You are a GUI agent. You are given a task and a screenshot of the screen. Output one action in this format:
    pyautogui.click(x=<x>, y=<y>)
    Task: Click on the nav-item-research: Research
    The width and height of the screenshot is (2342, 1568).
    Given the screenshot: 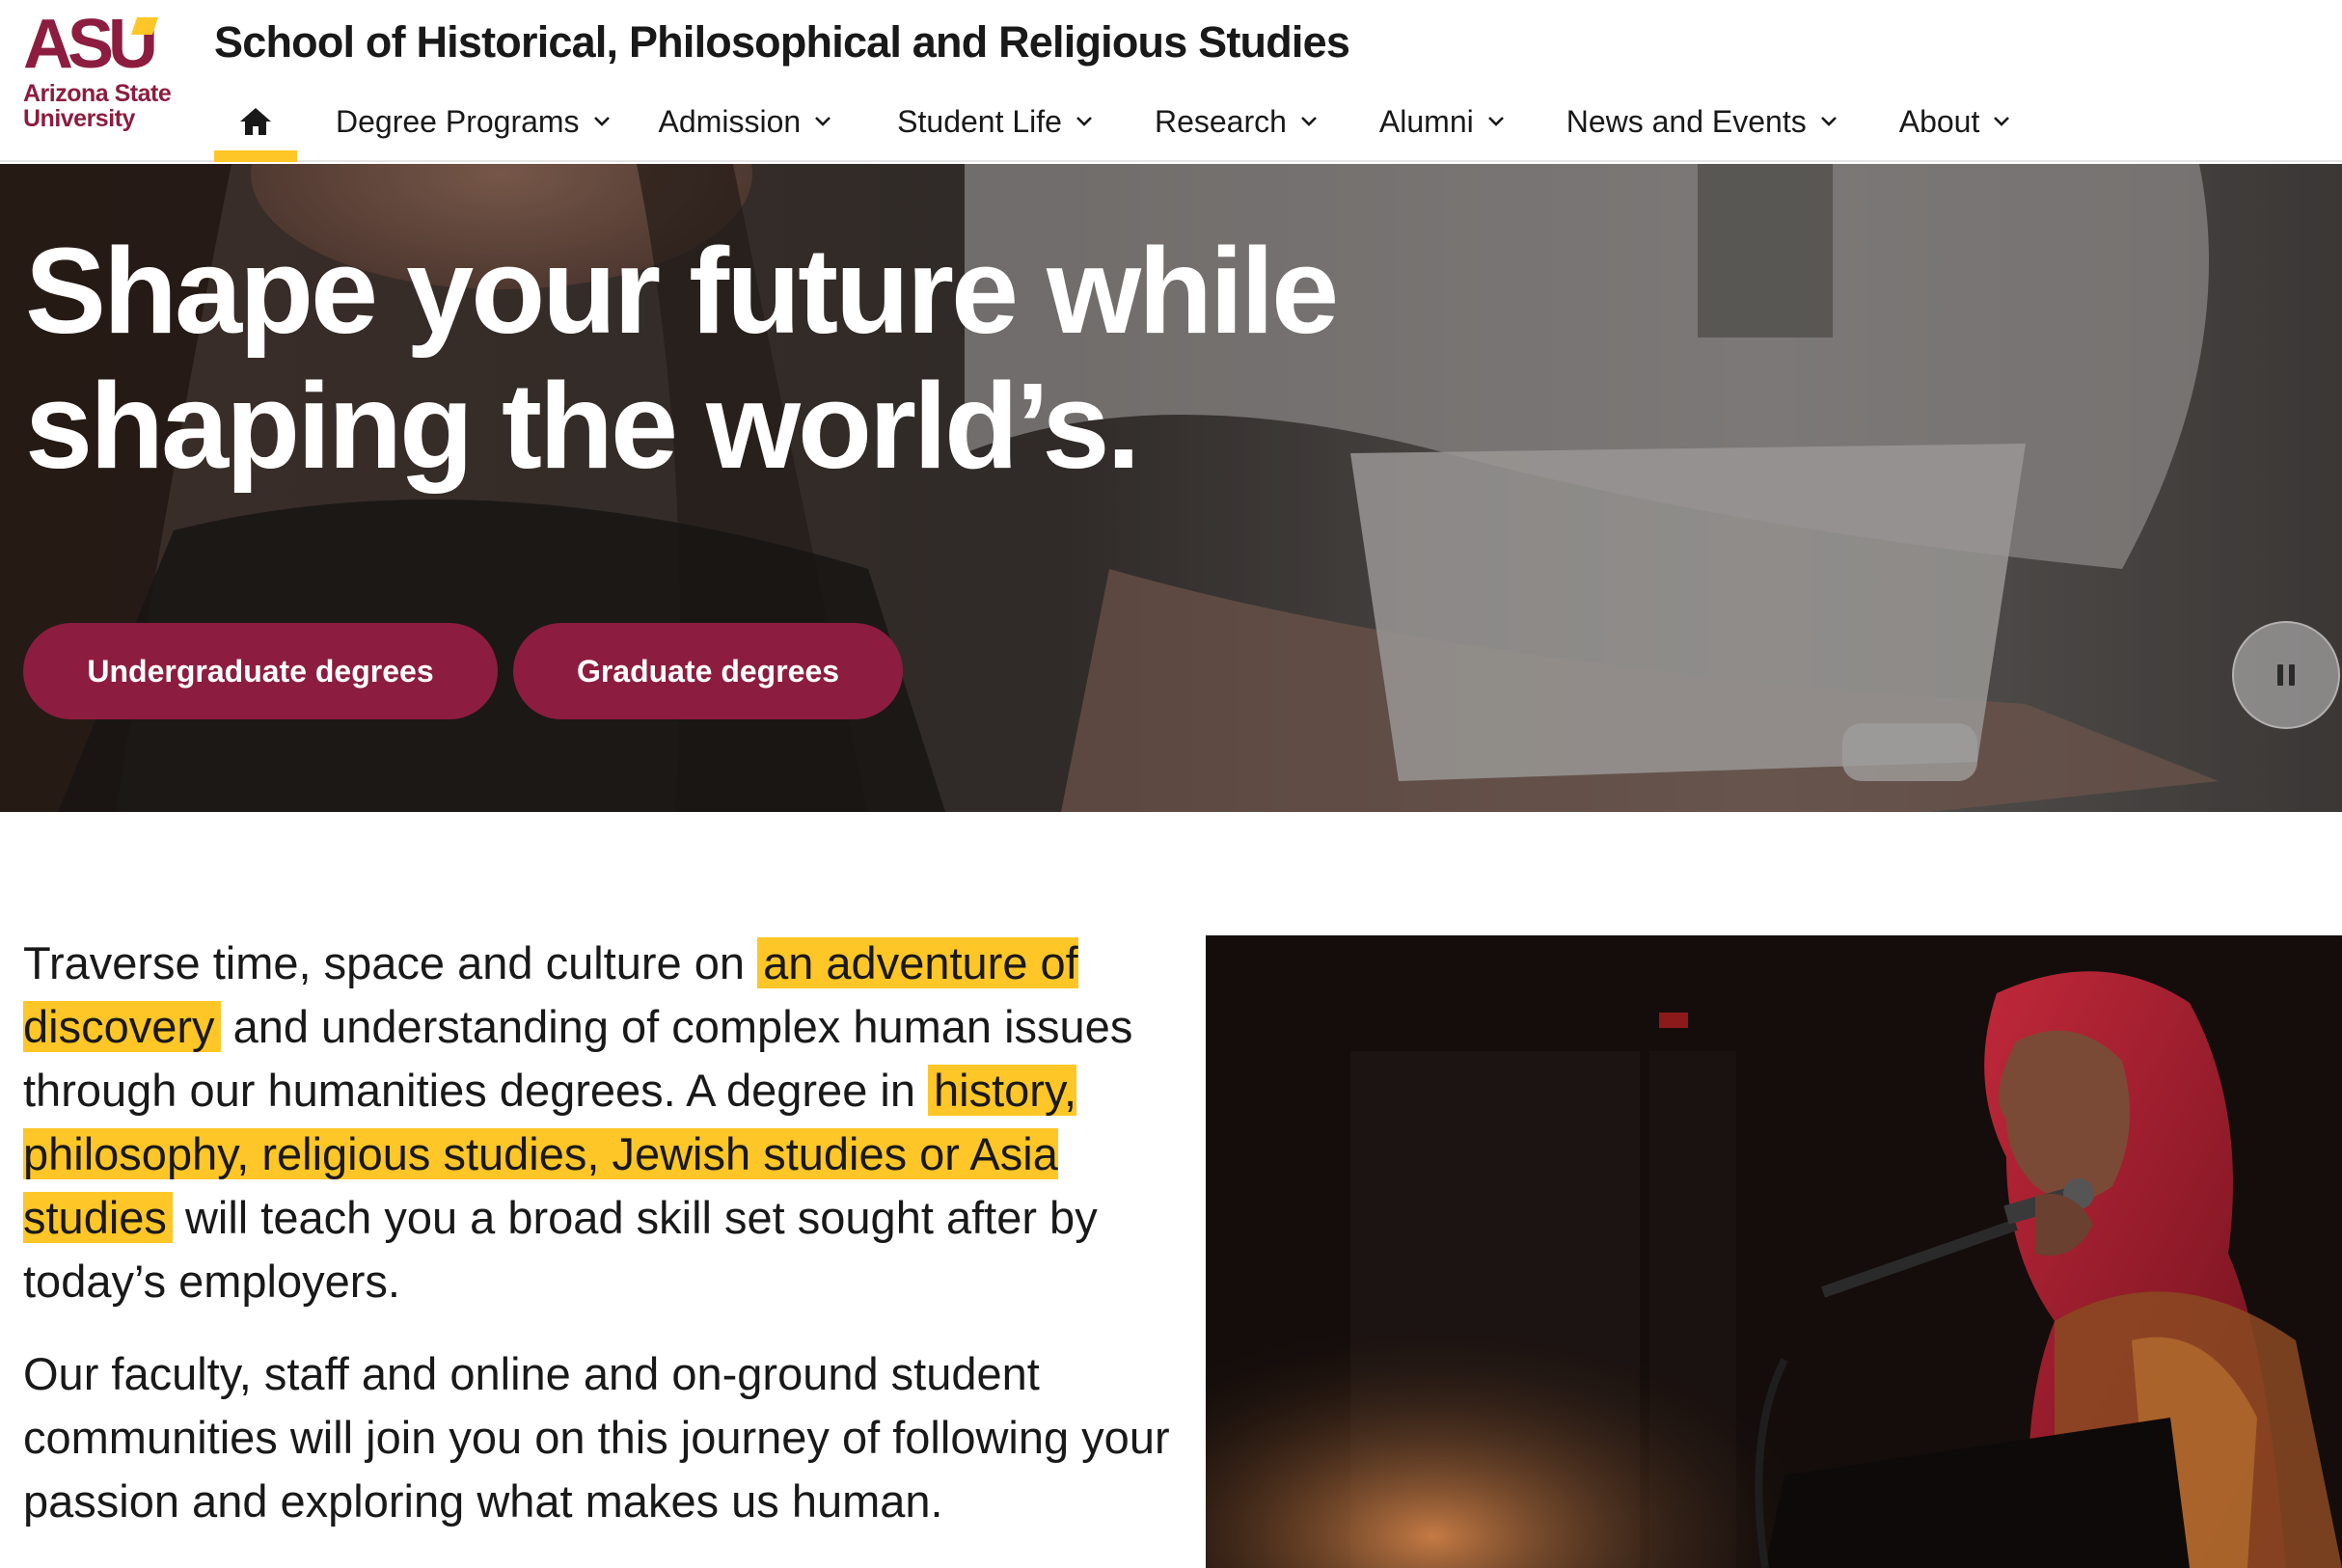 What is the action you would take?
    pyautogui.click(x=1236, y=122)
    